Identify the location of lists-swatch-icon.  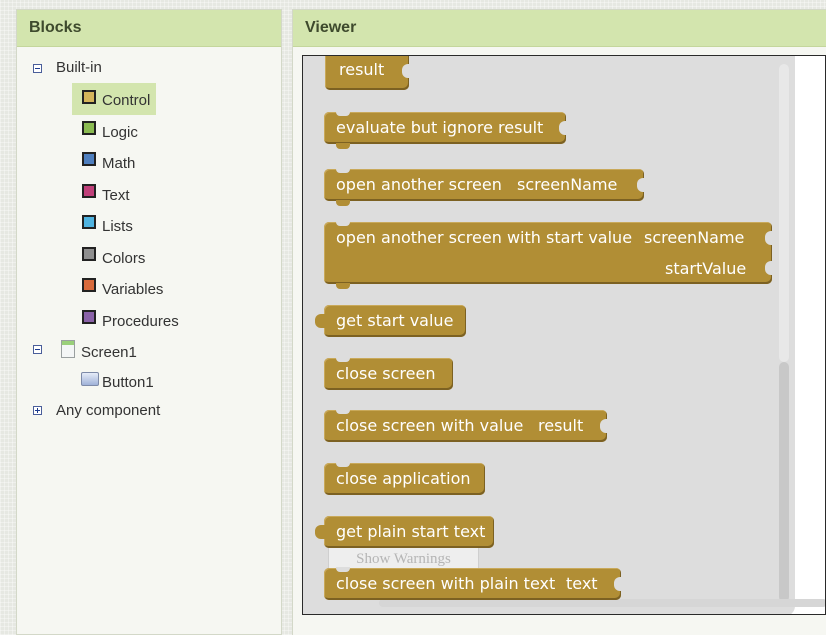
(89, 222).